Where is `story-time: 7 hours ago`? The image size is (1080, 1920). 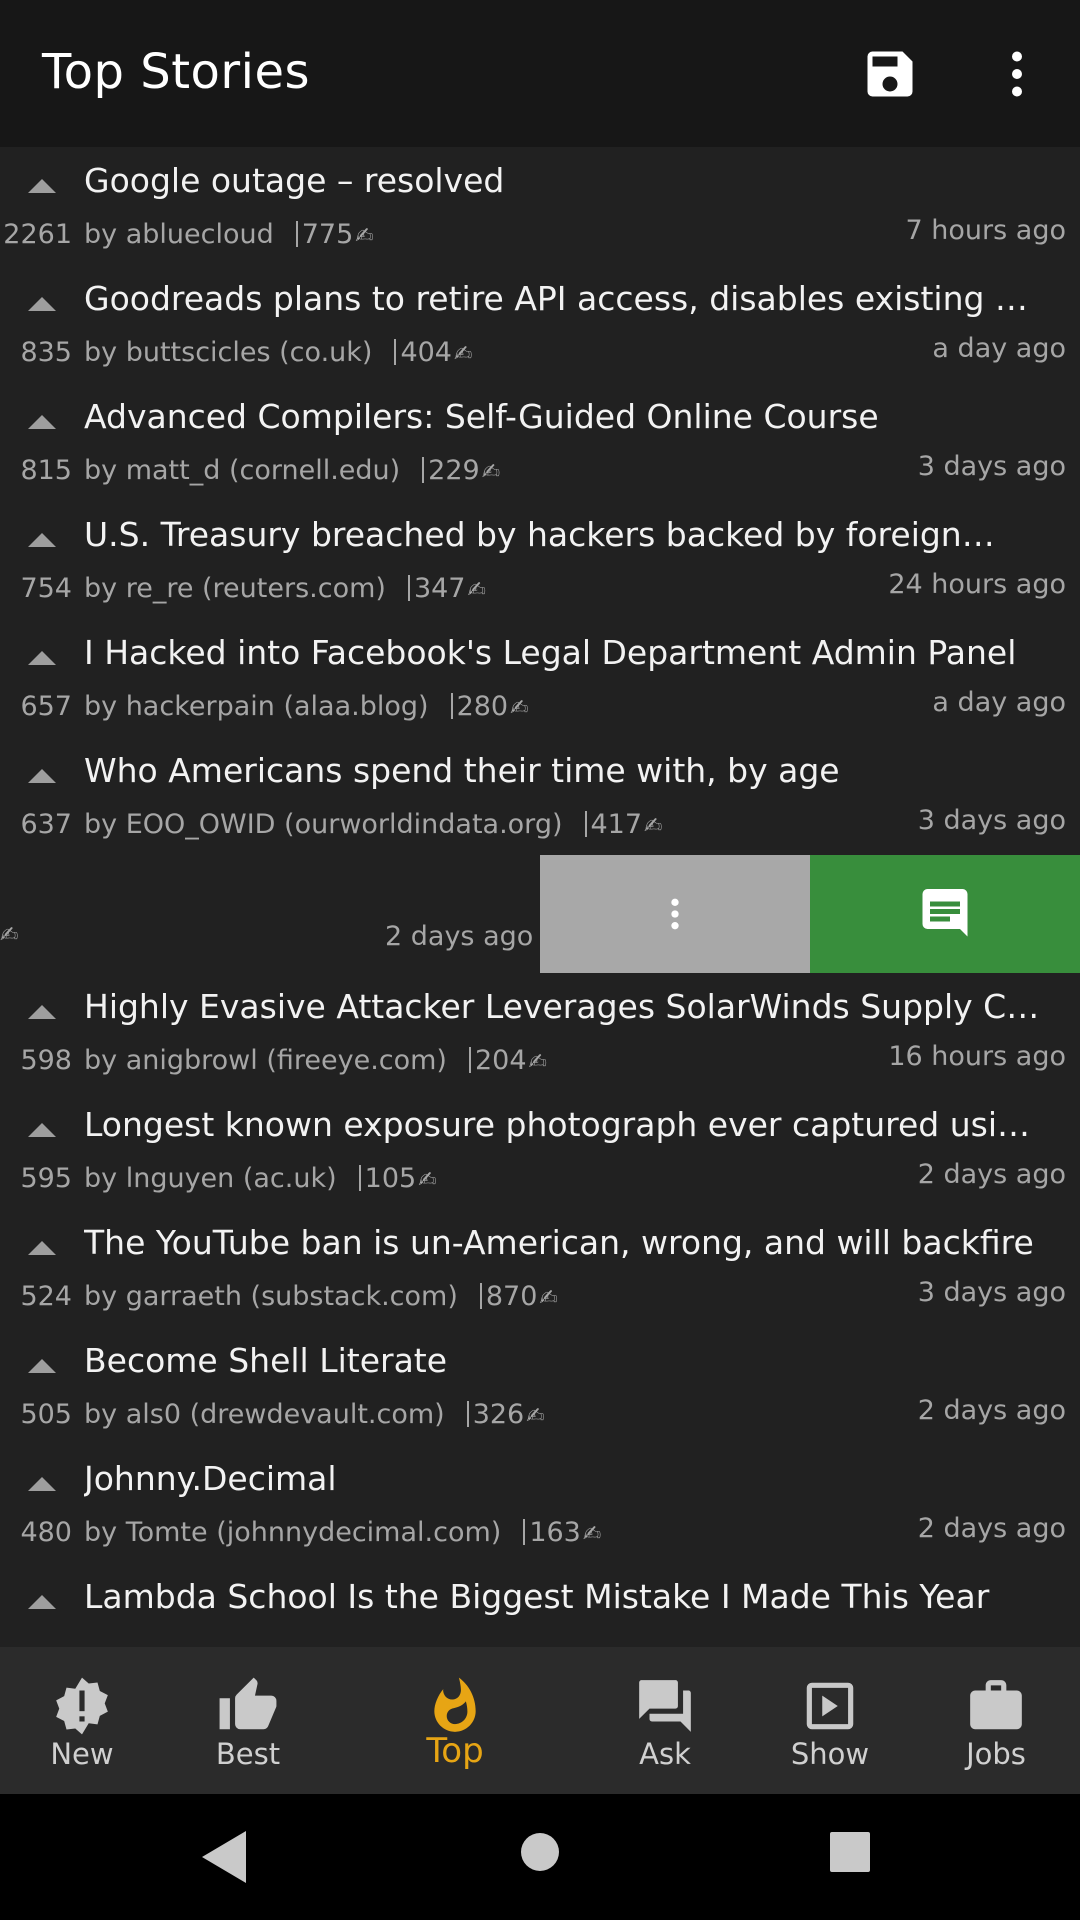 story-time: 7 hours ago is located at coordinates (985, 230).